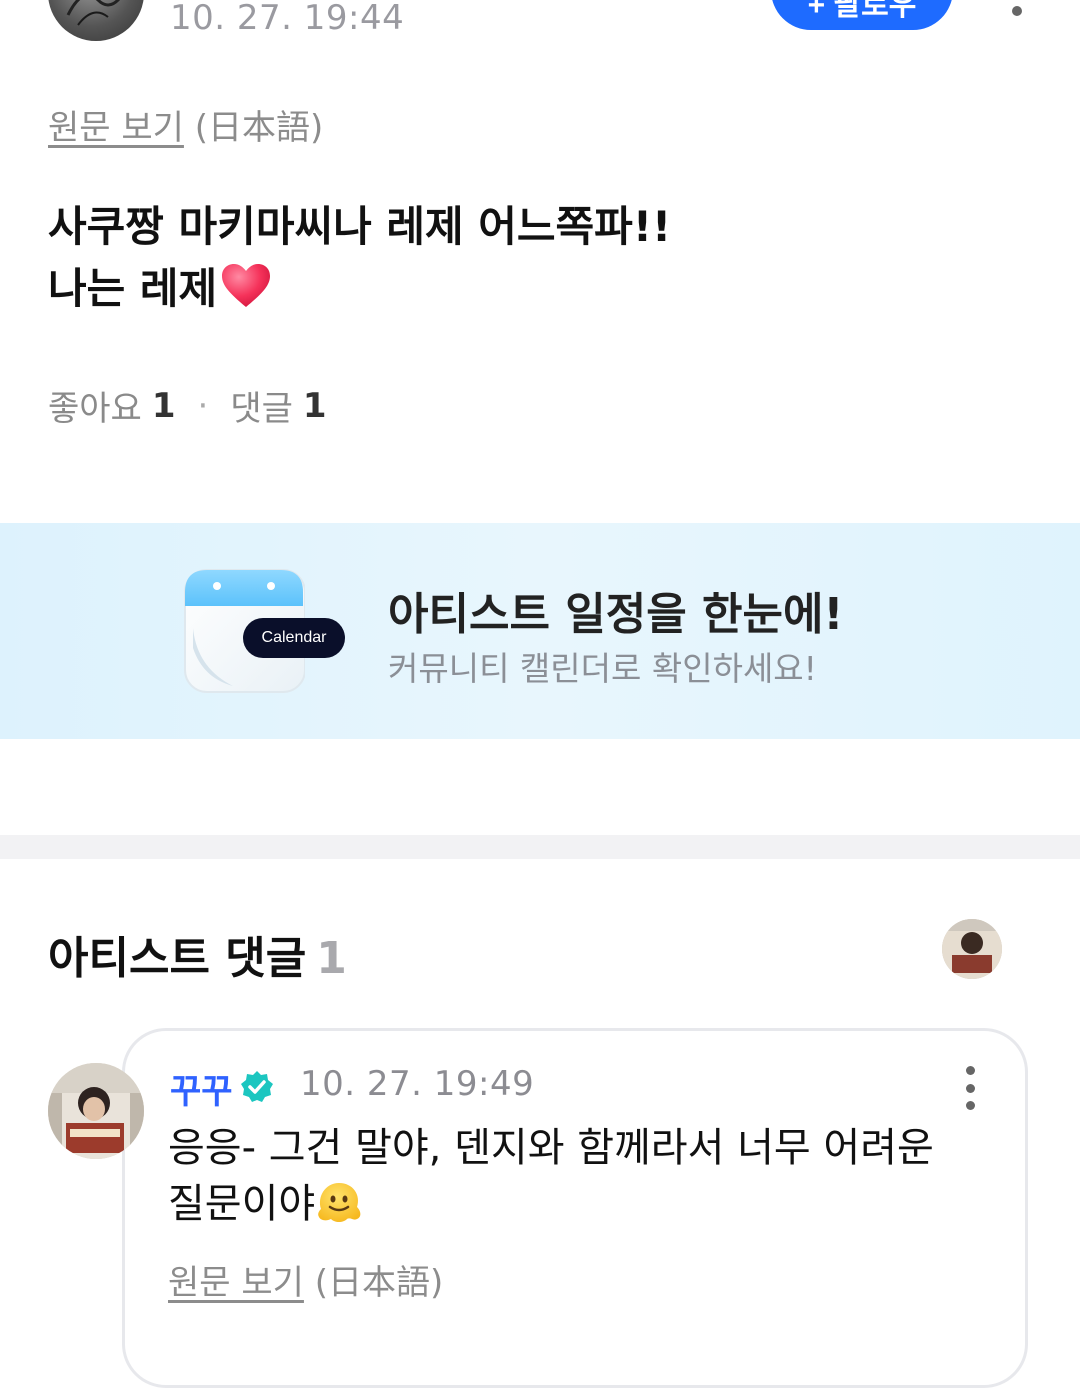  Describe the element at coordinates (616, 614) in the screenshot. I see `banner-title: 아티스트 일정을 한눈에!` at that location.